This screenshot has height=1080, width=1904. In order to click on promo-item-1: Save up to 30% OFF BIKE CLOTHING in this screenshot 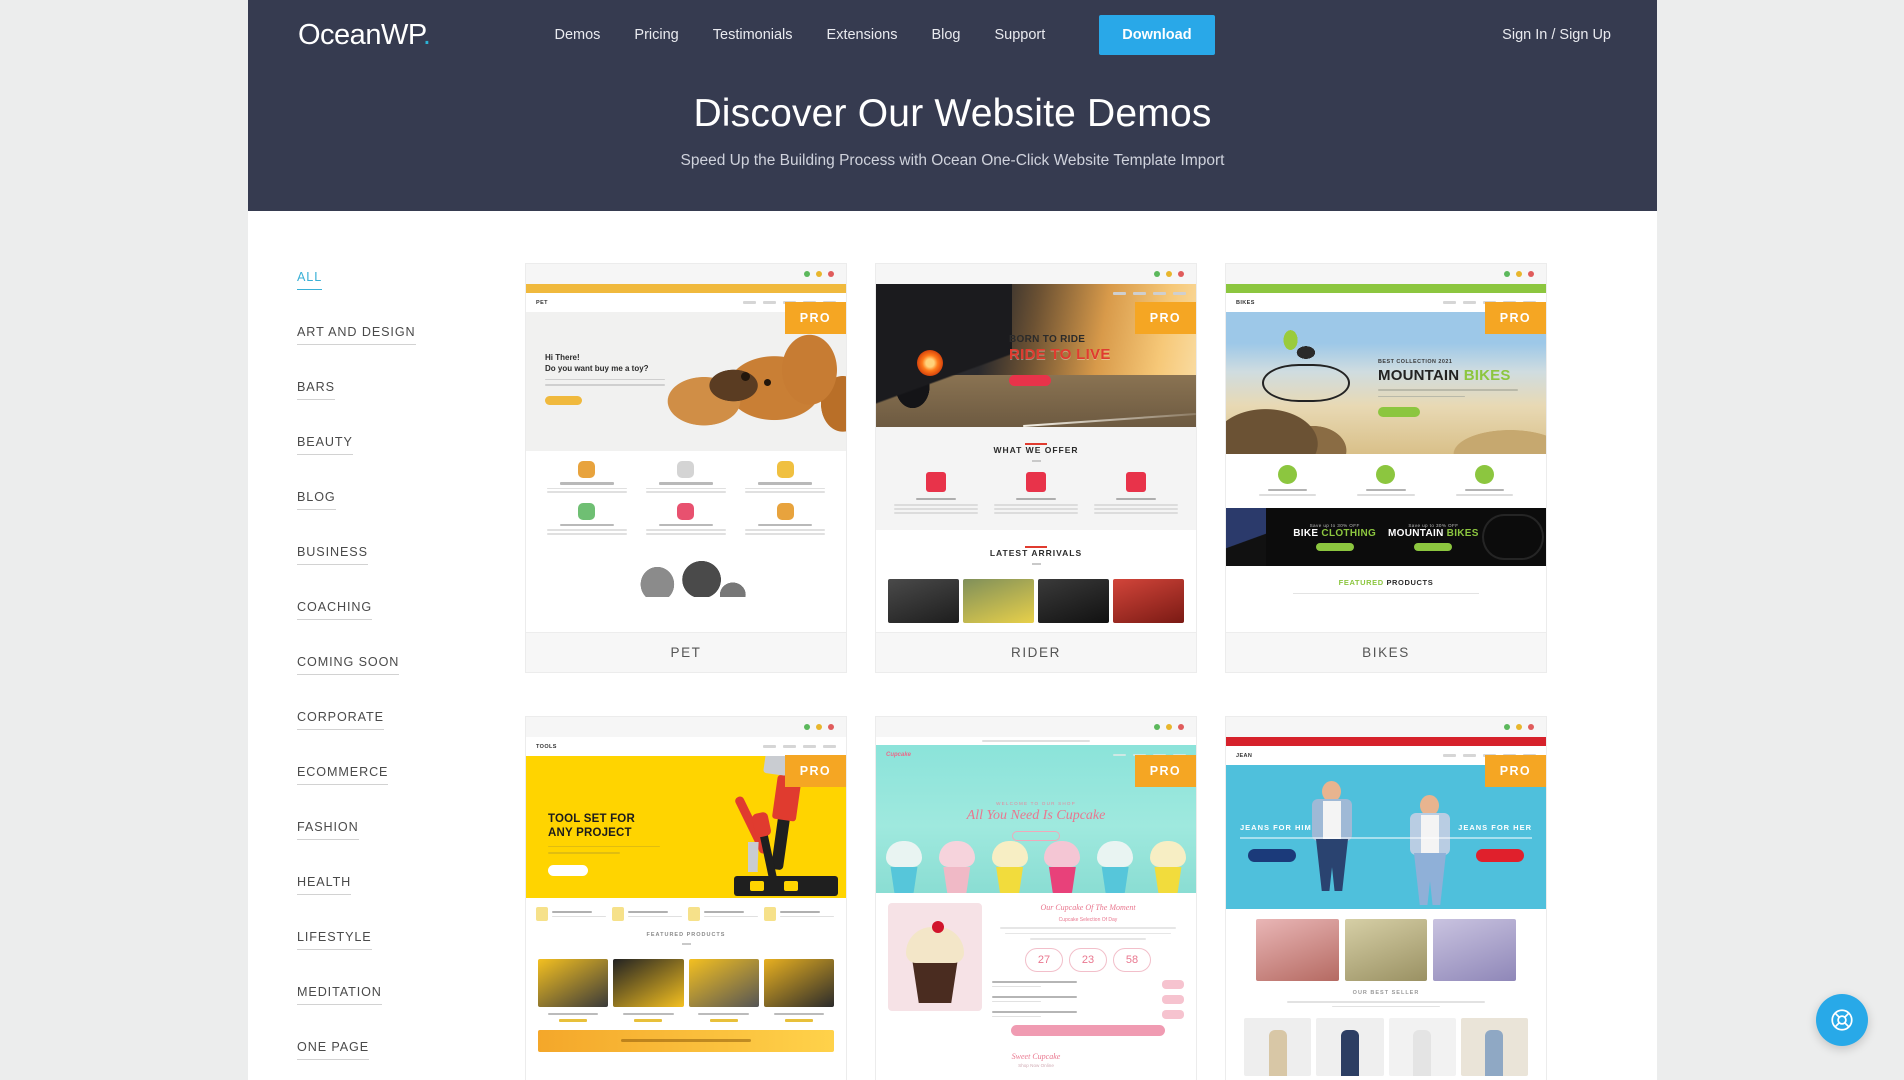, I will do `click(1334, 537)`.